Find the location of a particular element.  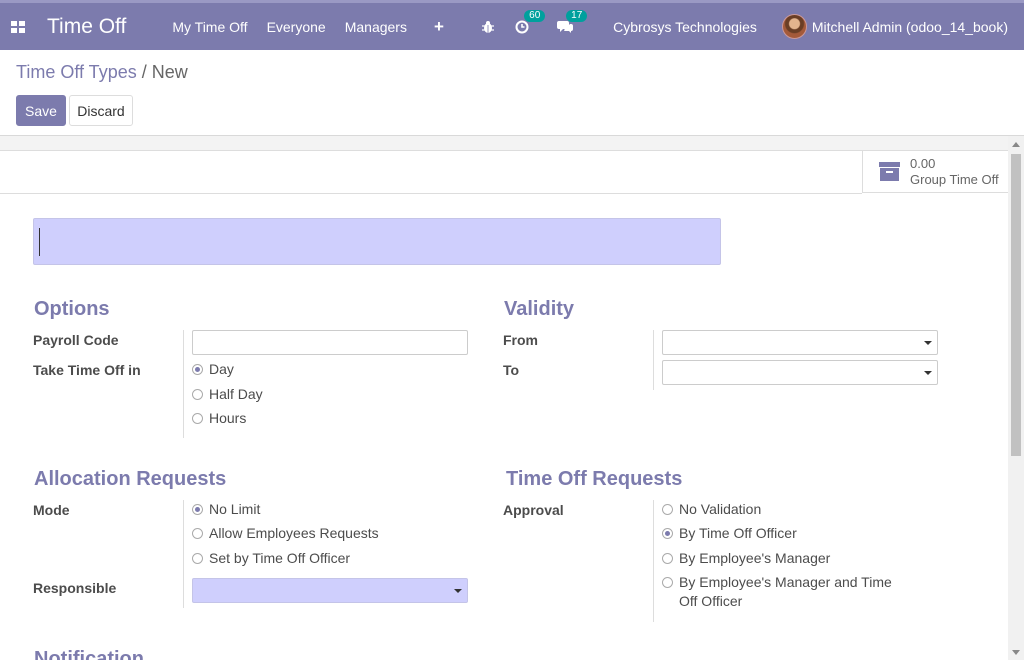

user-menu: Mitchell Admin (odoo_14_book) is located at coordinates (894, 26).